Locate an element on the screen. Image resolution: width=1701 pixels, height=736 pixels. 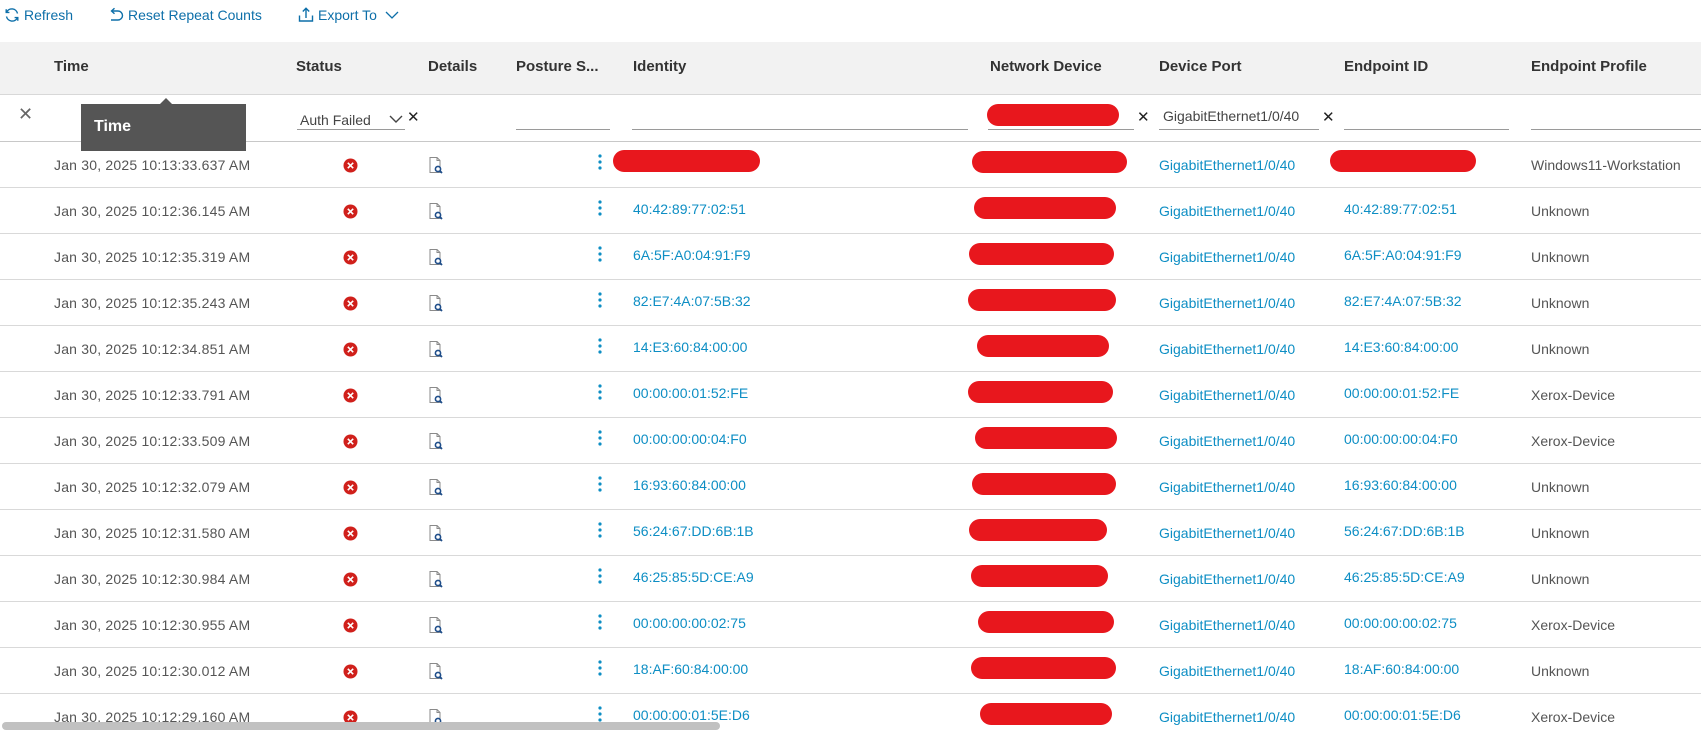
identity-link: 40:42:89:77:02:51 is located at coordinates (689, 209).